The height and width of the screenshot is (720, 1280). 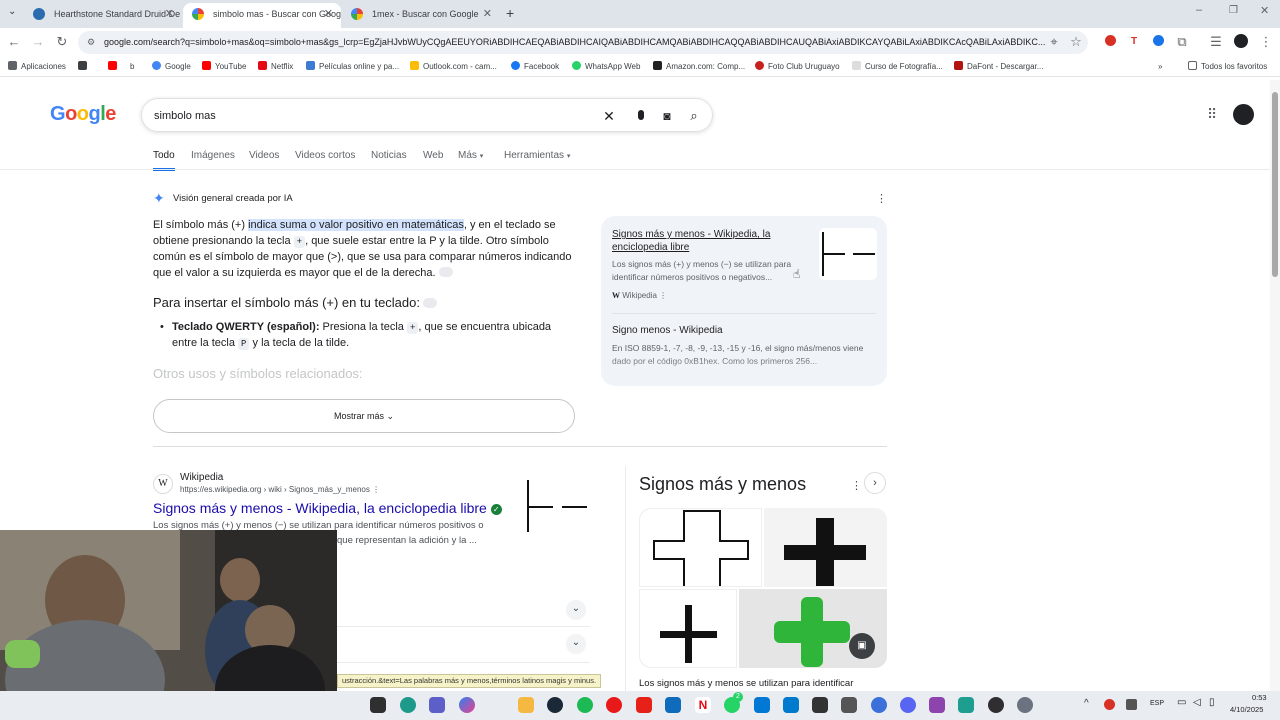 What do you see at coordinates (673, 705) in the screenshot?
I see `taskbar-app-icon` at bounding box center [673, 705].